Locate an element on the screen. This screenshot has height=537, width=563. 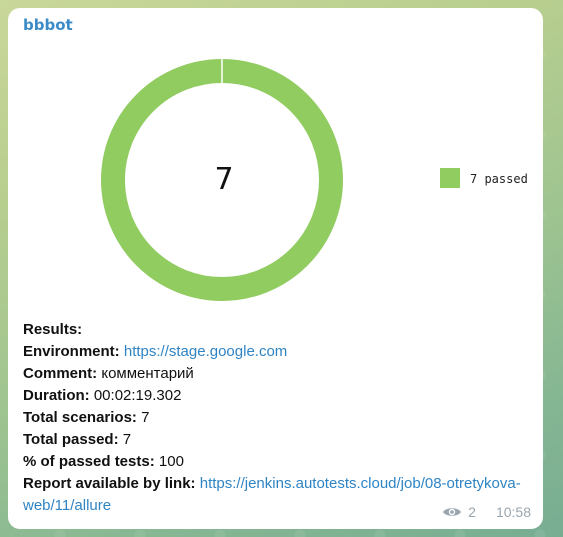
message-time: 10:58 is located at coordinates (513, 512).